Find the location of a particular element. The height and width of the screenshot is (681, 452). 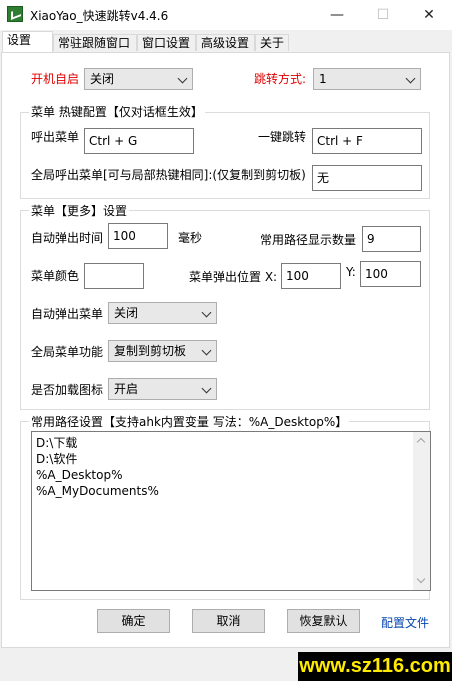

auto-popup-time-label: 自动弹出时间 is located at coordinates (67, 238).